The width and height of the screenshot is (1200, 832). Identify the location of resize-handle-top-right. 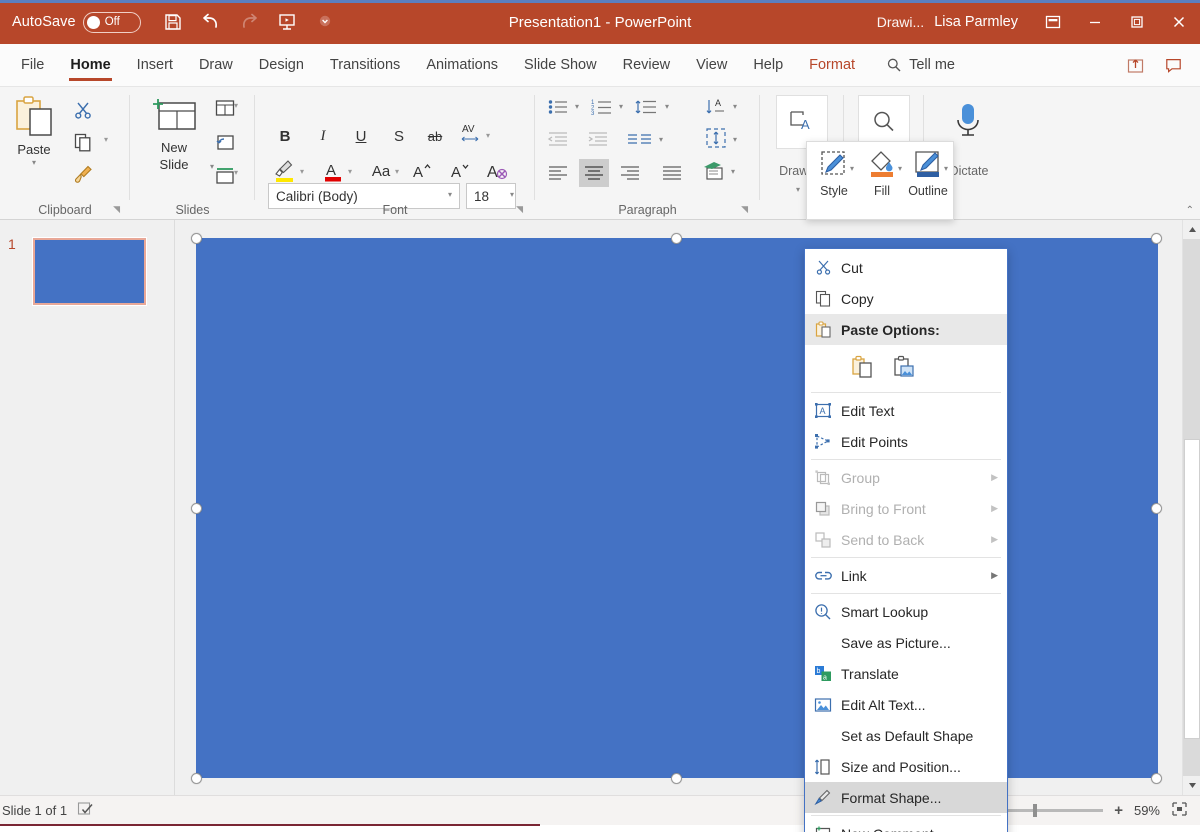
(1156, 238).